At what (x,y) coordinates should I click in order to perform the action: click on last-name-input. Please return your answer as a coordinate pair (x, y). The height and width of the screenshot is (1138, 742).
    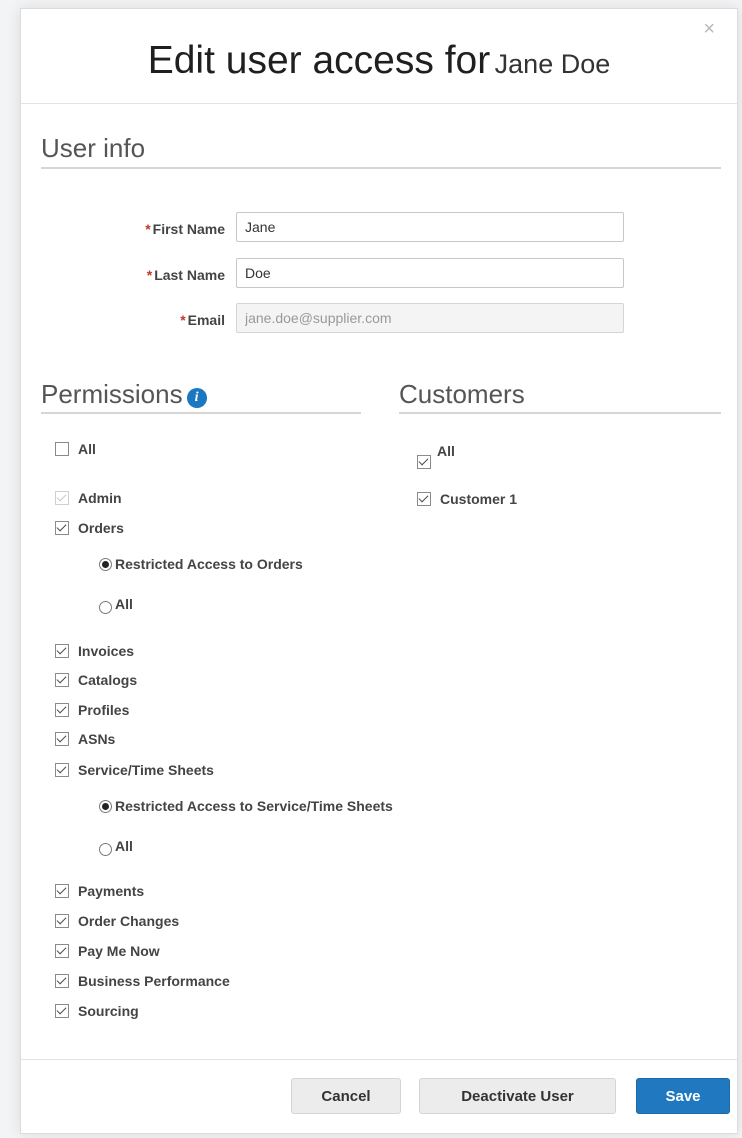
    Looking at the image, I should click on (430, 273).